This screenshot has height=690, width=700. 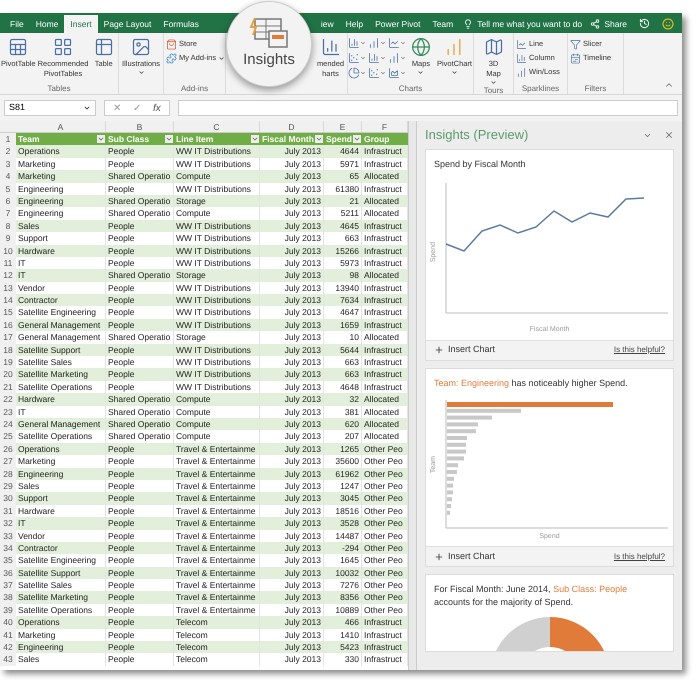 I want to click on row-header: 36, so click(x=8, y=573).